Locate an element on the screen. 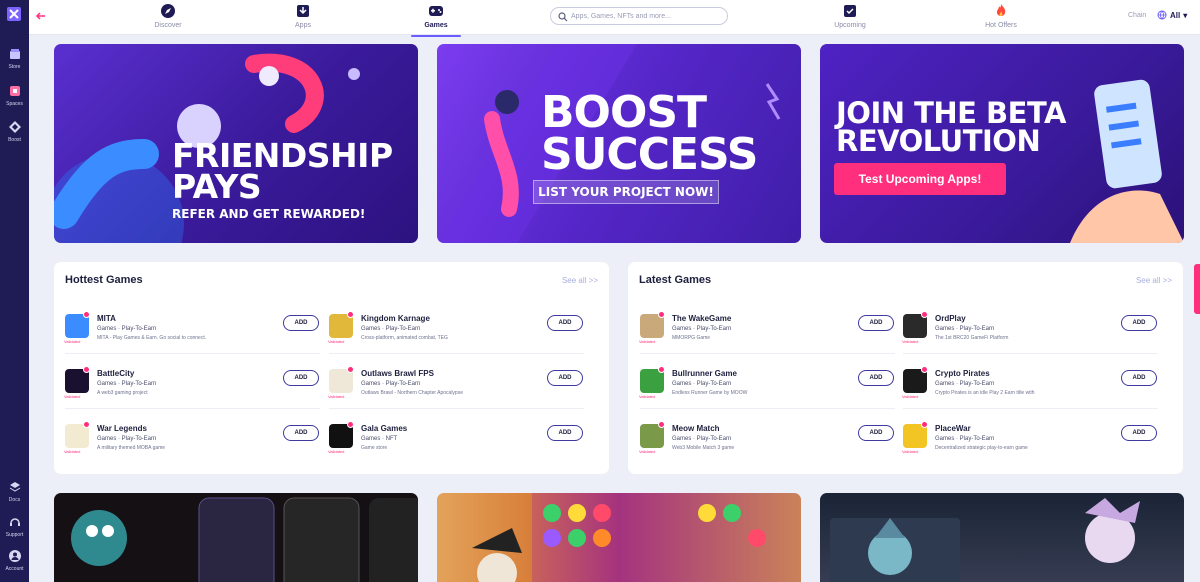 The image size is (1200, 582). spaces-icon is located at coordinates (14, 91).